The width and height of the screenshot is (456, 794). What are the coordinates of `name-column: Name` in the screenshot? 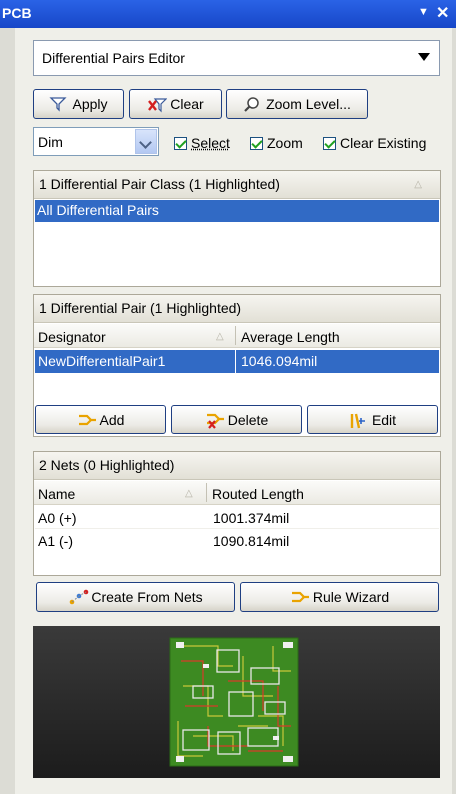 It's located at (56, 494).